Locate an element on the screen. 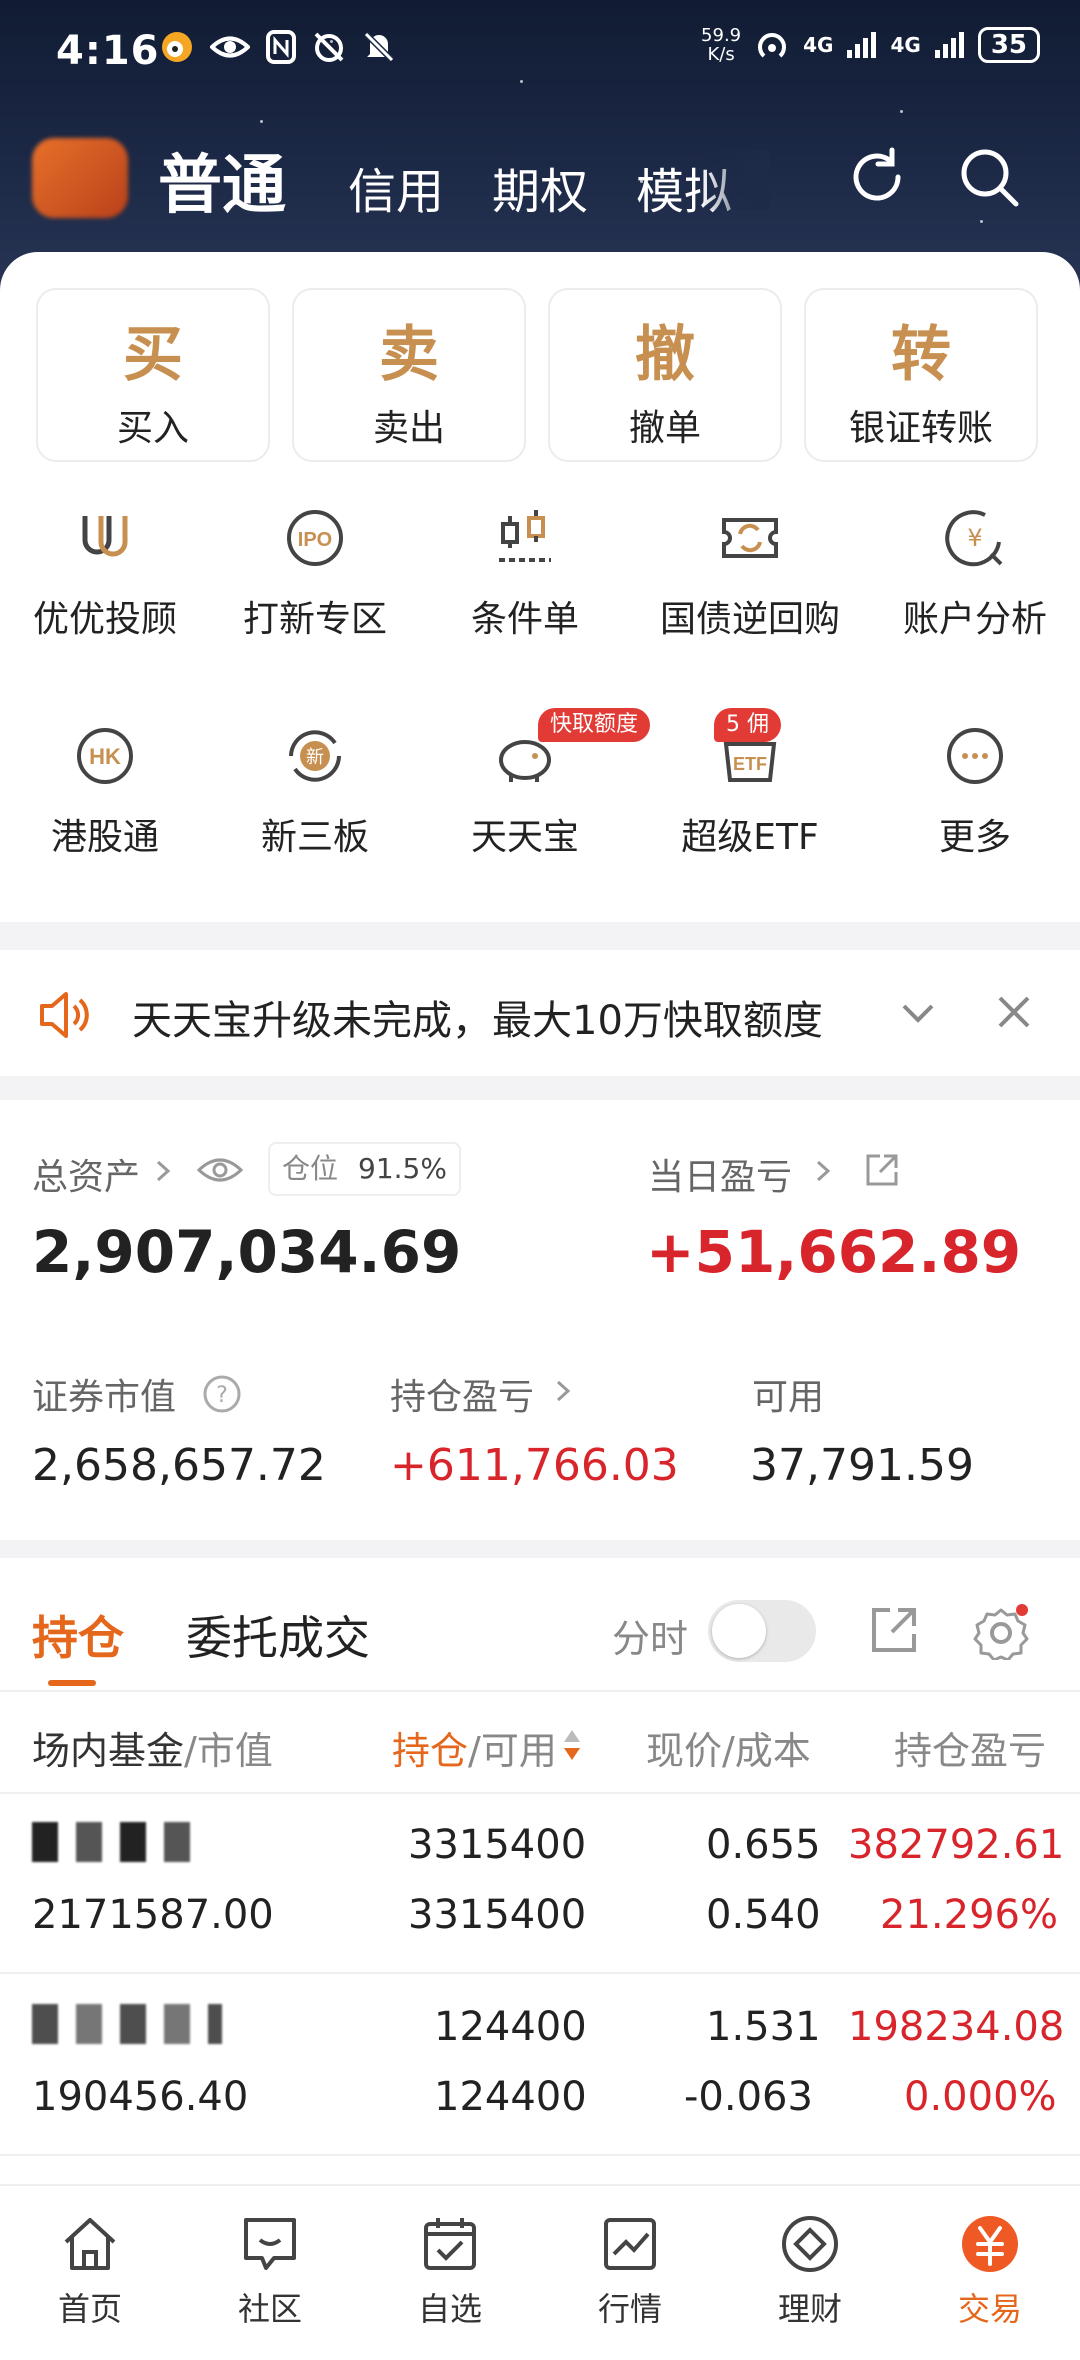  total-assets-label: 总资产 is located at coordinates (86, 1174).